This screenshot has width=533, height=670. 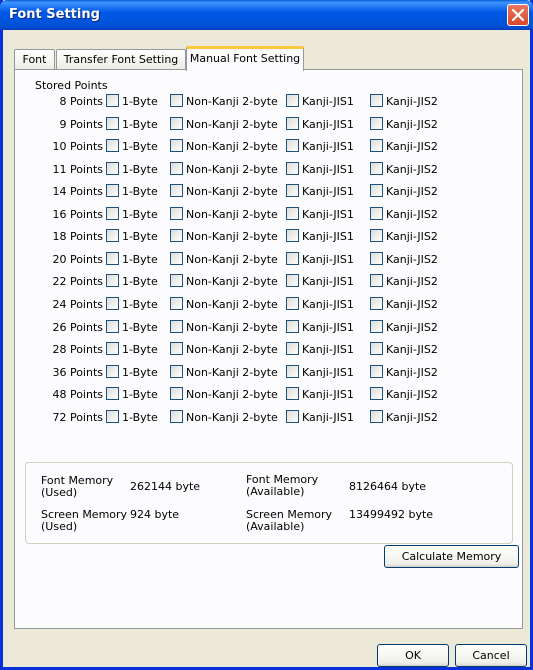 What do you see at coordinates (413, 655) in the screenshot?
I see `ok-button: OK` at bounding box center [413, 655].